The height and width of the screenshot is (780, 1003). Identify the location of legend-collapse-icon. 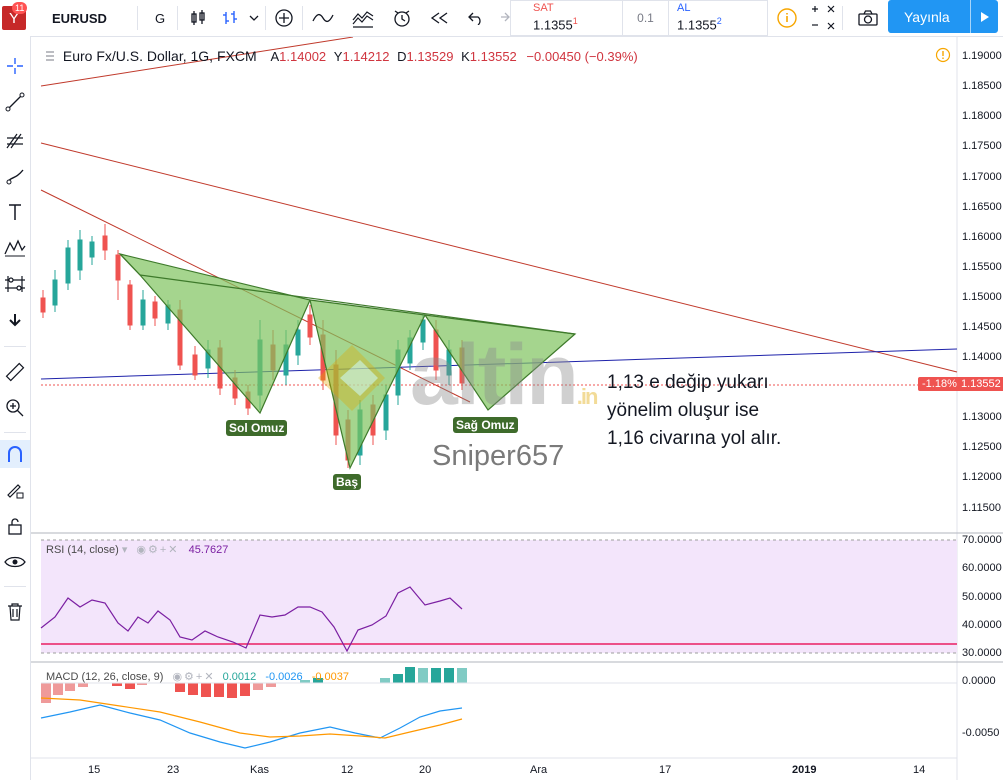
(50, 54).